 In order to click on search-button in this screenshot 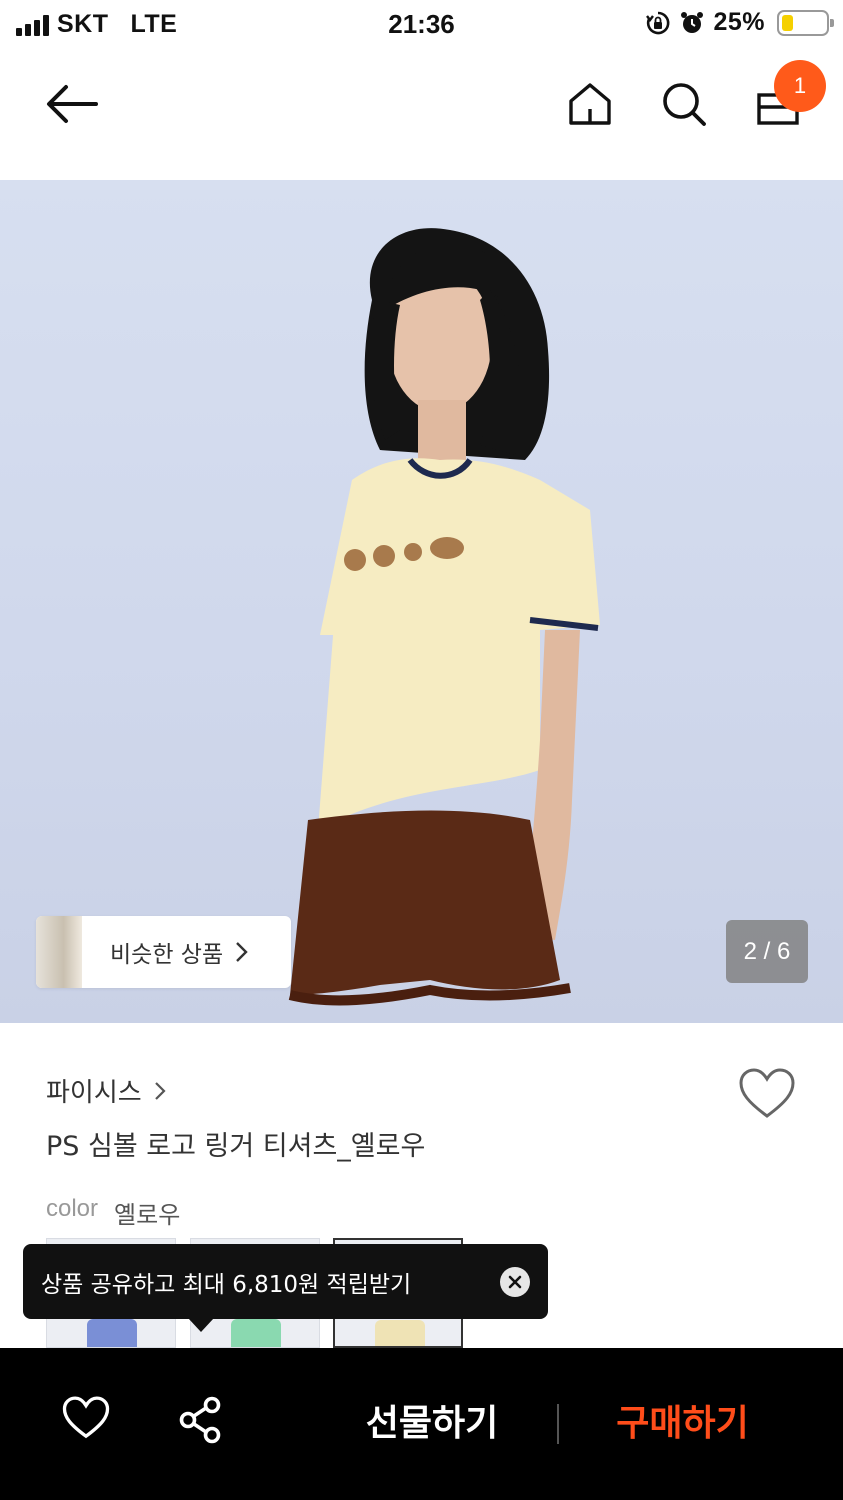, I will do `click(684, 104)`.